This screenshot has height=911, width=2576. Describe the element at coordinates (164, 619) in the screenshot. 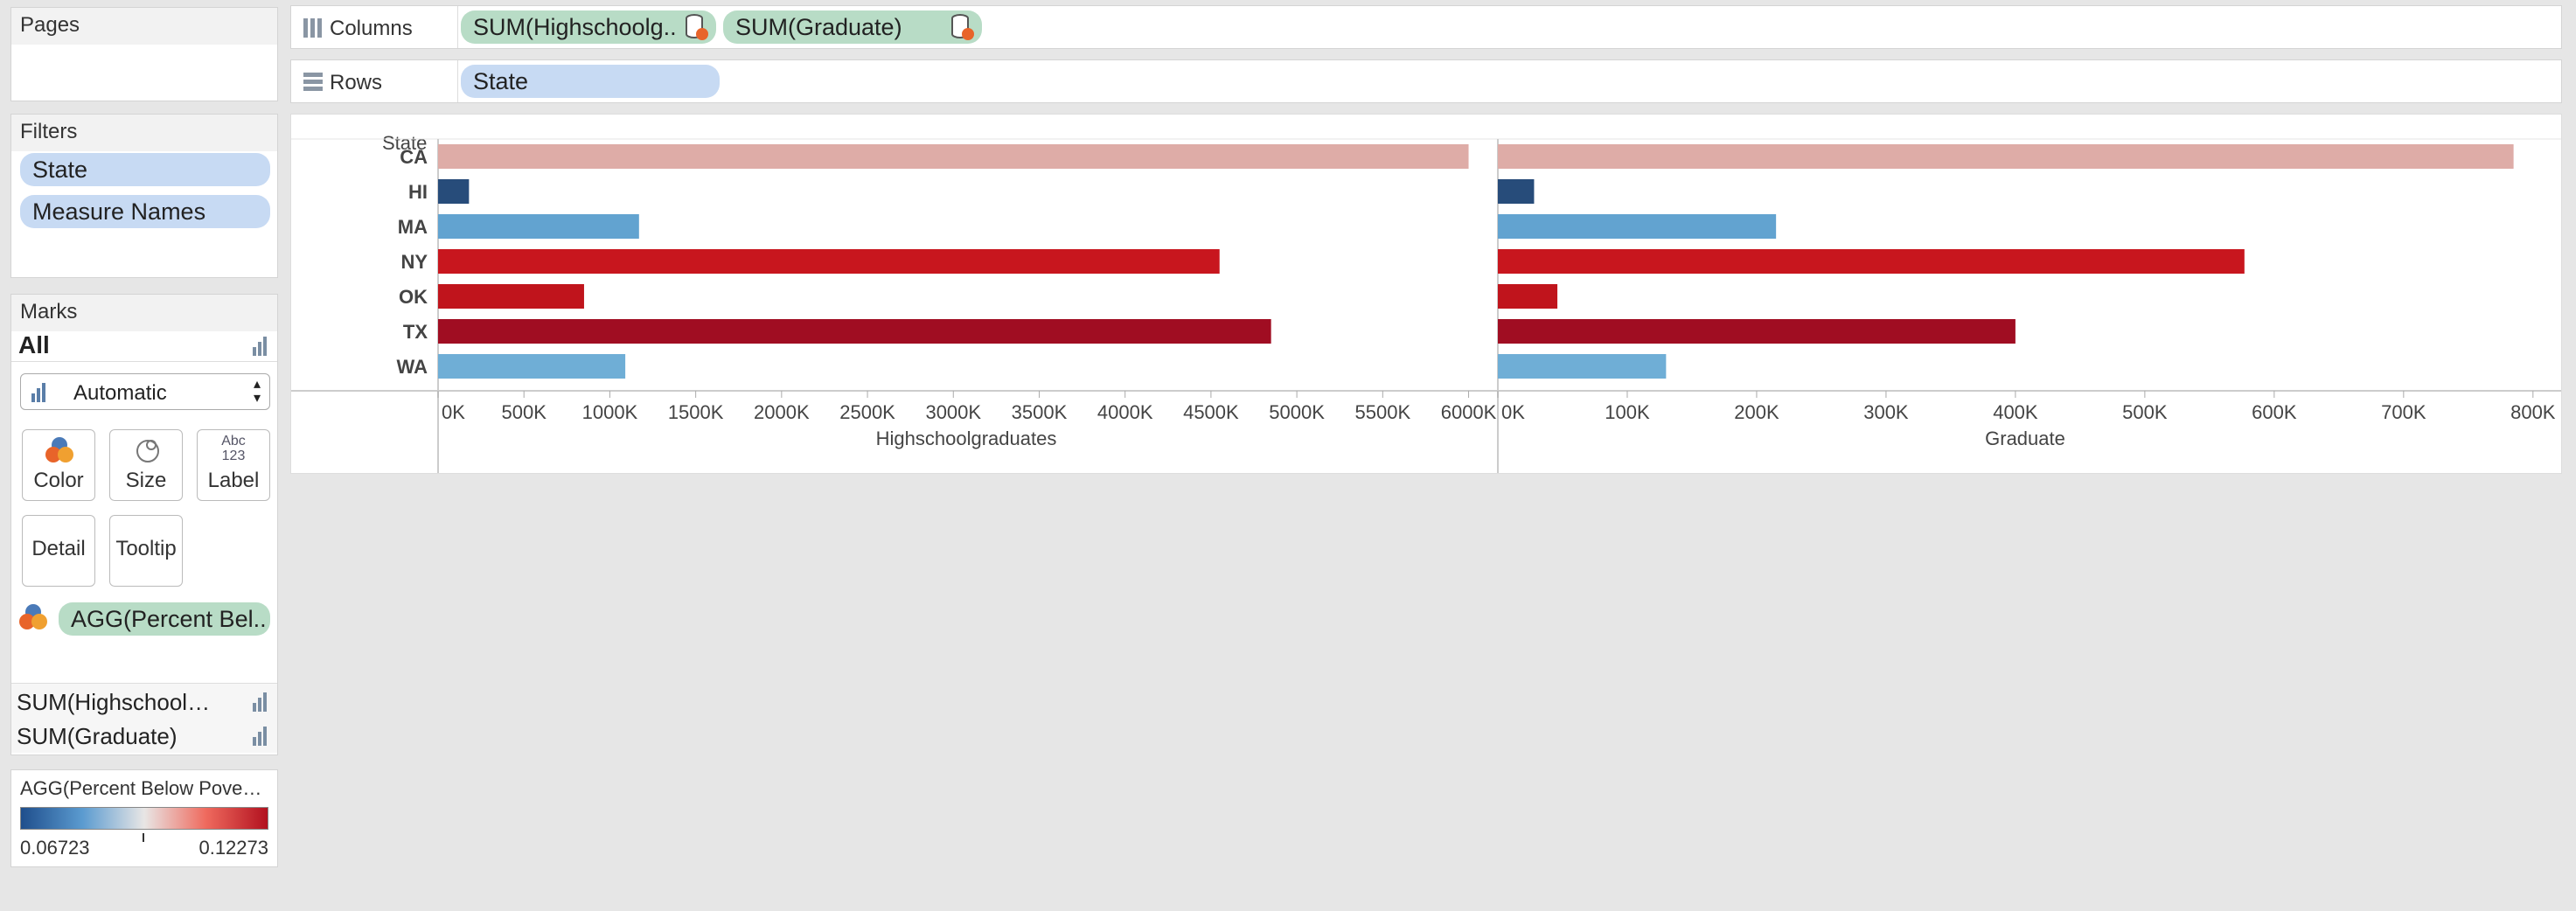

I see `color-field-pill: AGG(Percent Bel..` at that location.